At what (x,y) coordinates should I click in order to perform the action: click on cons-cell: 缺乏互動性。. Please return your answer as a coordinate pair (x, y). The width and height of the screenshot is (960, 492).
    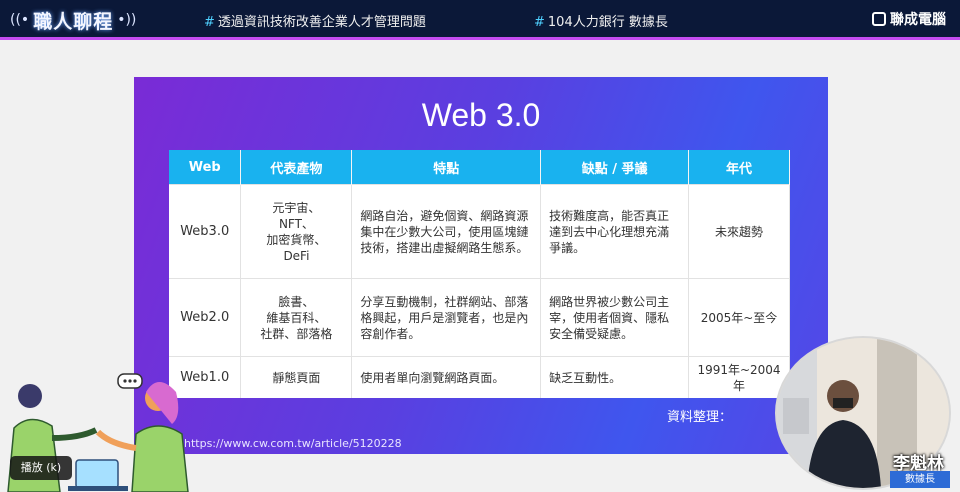
    Looking at the image, I should click on (615, 377).